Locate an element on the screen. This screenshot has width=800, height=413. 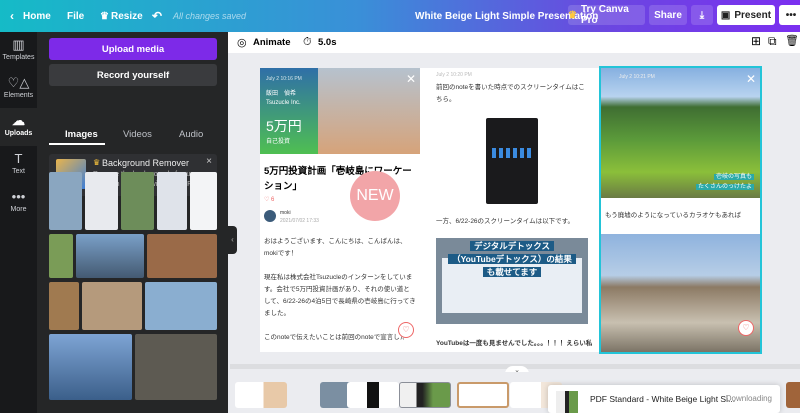
rail-label: More is located at coordinates (18, 209).